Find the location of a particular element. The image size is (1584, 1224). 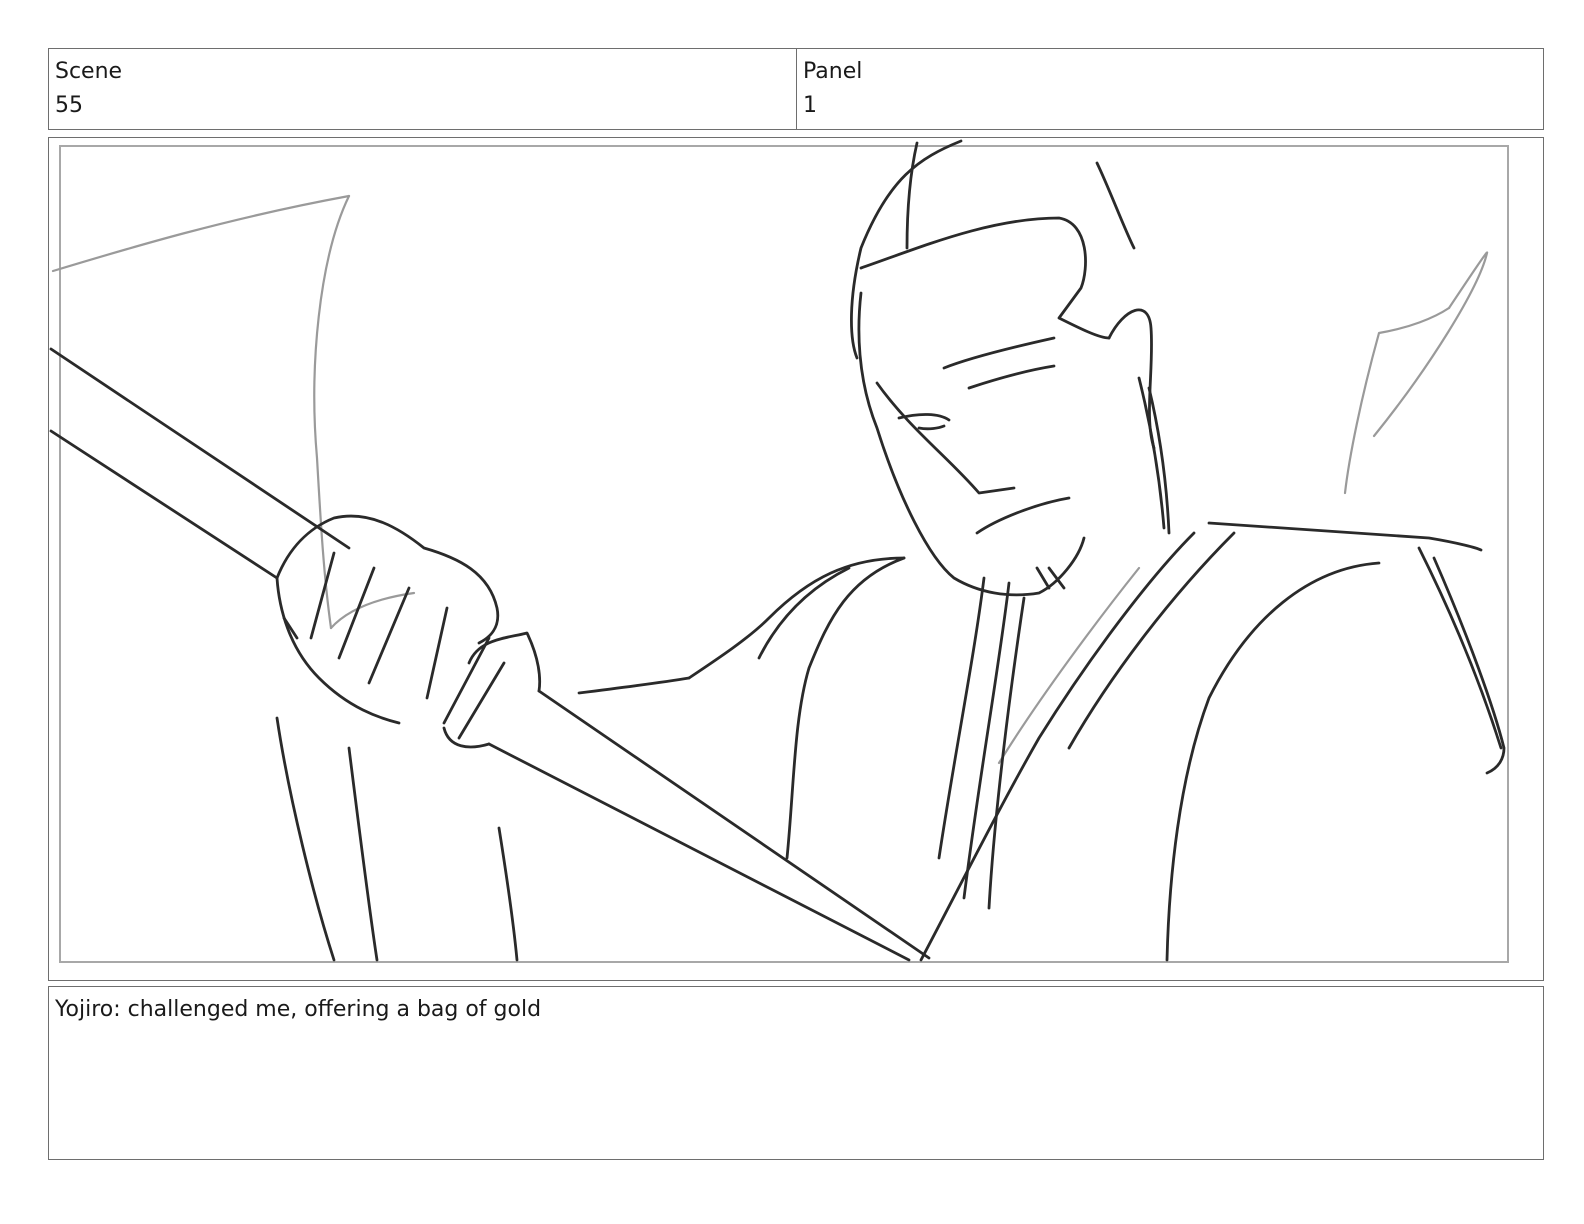

panel-cell: Panel 1 is located at coordinates (1170, 89).